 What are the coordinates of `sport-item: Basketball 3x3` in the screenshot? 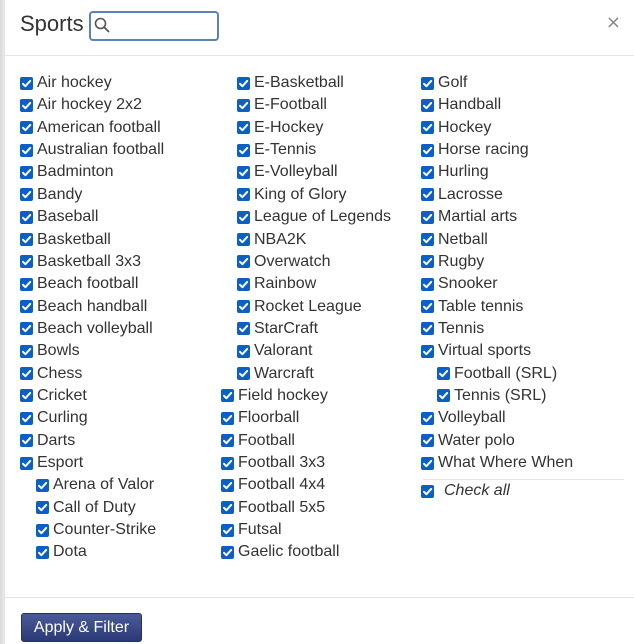 It's located at (80, 262).